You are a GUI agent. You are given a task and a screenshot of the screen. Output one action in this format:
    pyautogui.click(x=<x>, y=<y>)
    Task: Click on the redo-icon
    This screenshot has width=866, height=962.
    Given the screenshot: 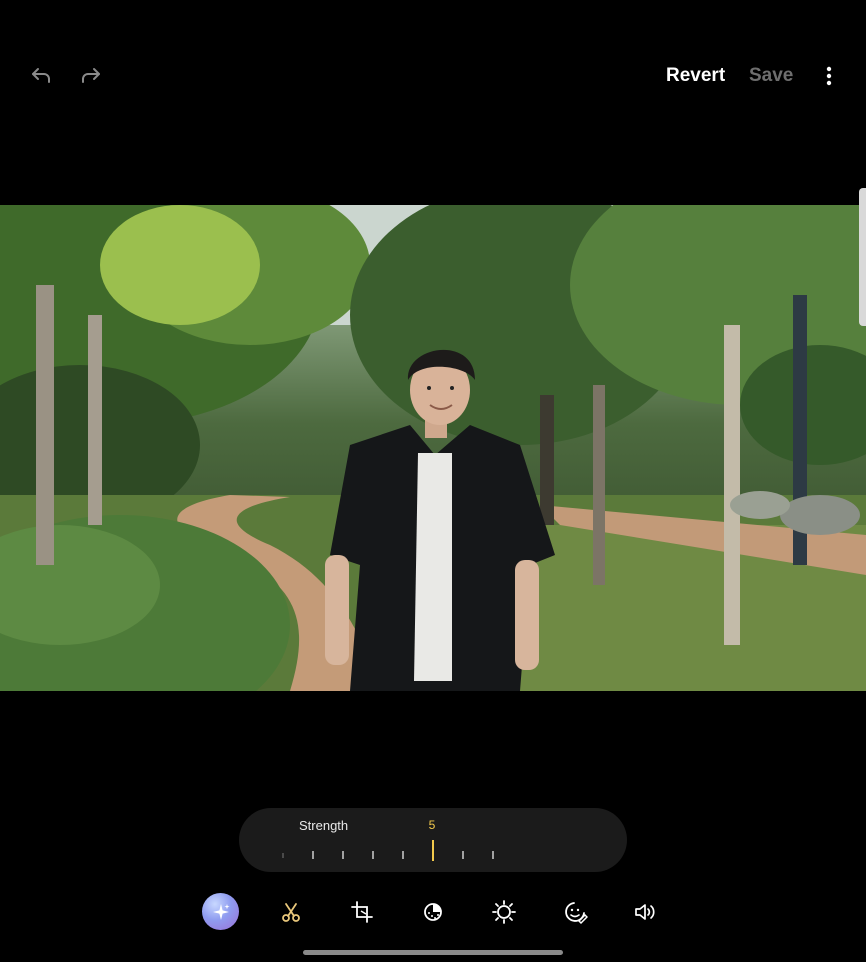 What is the action you would take?
    pyautogui.click(x=91, y=75)
    